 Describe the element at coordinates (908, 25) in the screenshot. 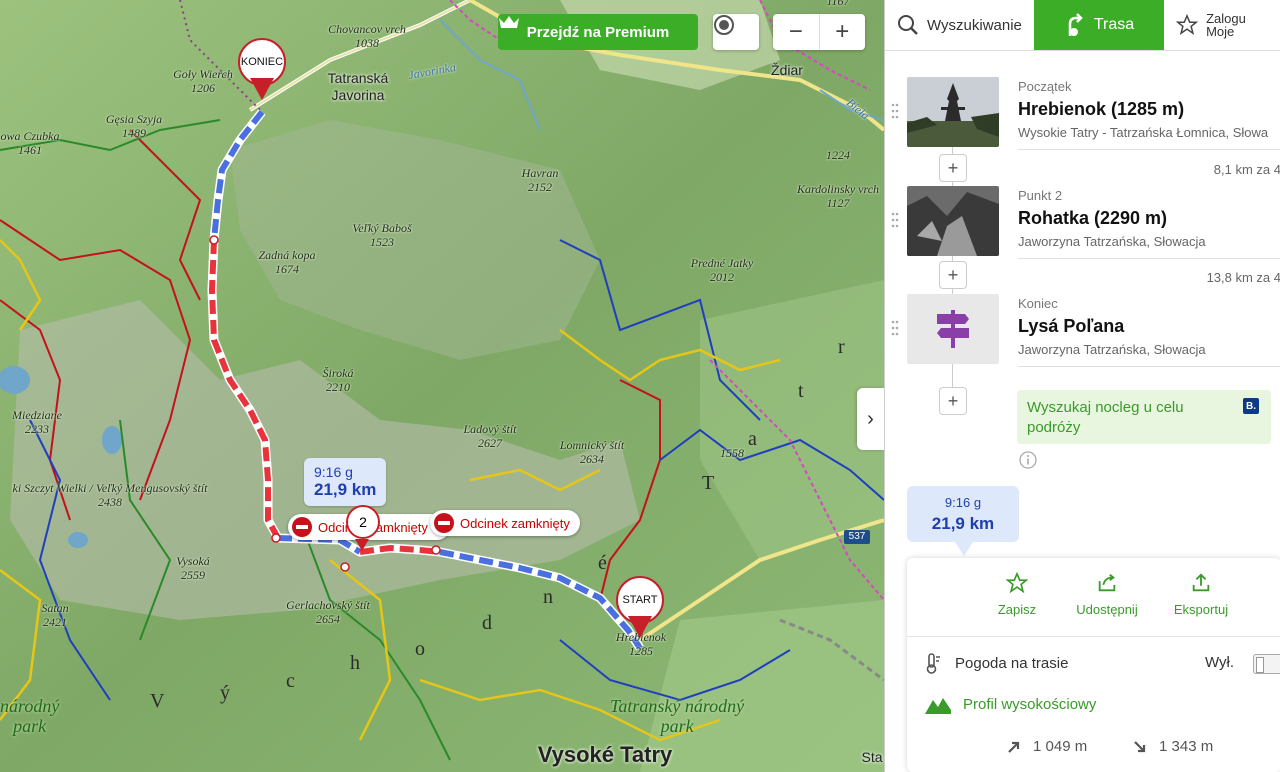

I see `search-icon` at that location.